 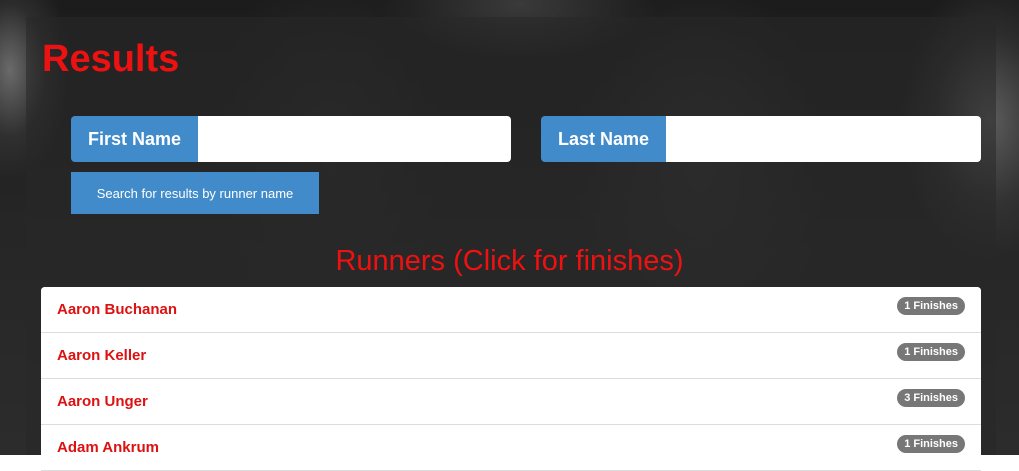 What do you see at coordinates (111, 59) in the screenshot?
I see `page-title: Results` at bounding box center [111, 59].